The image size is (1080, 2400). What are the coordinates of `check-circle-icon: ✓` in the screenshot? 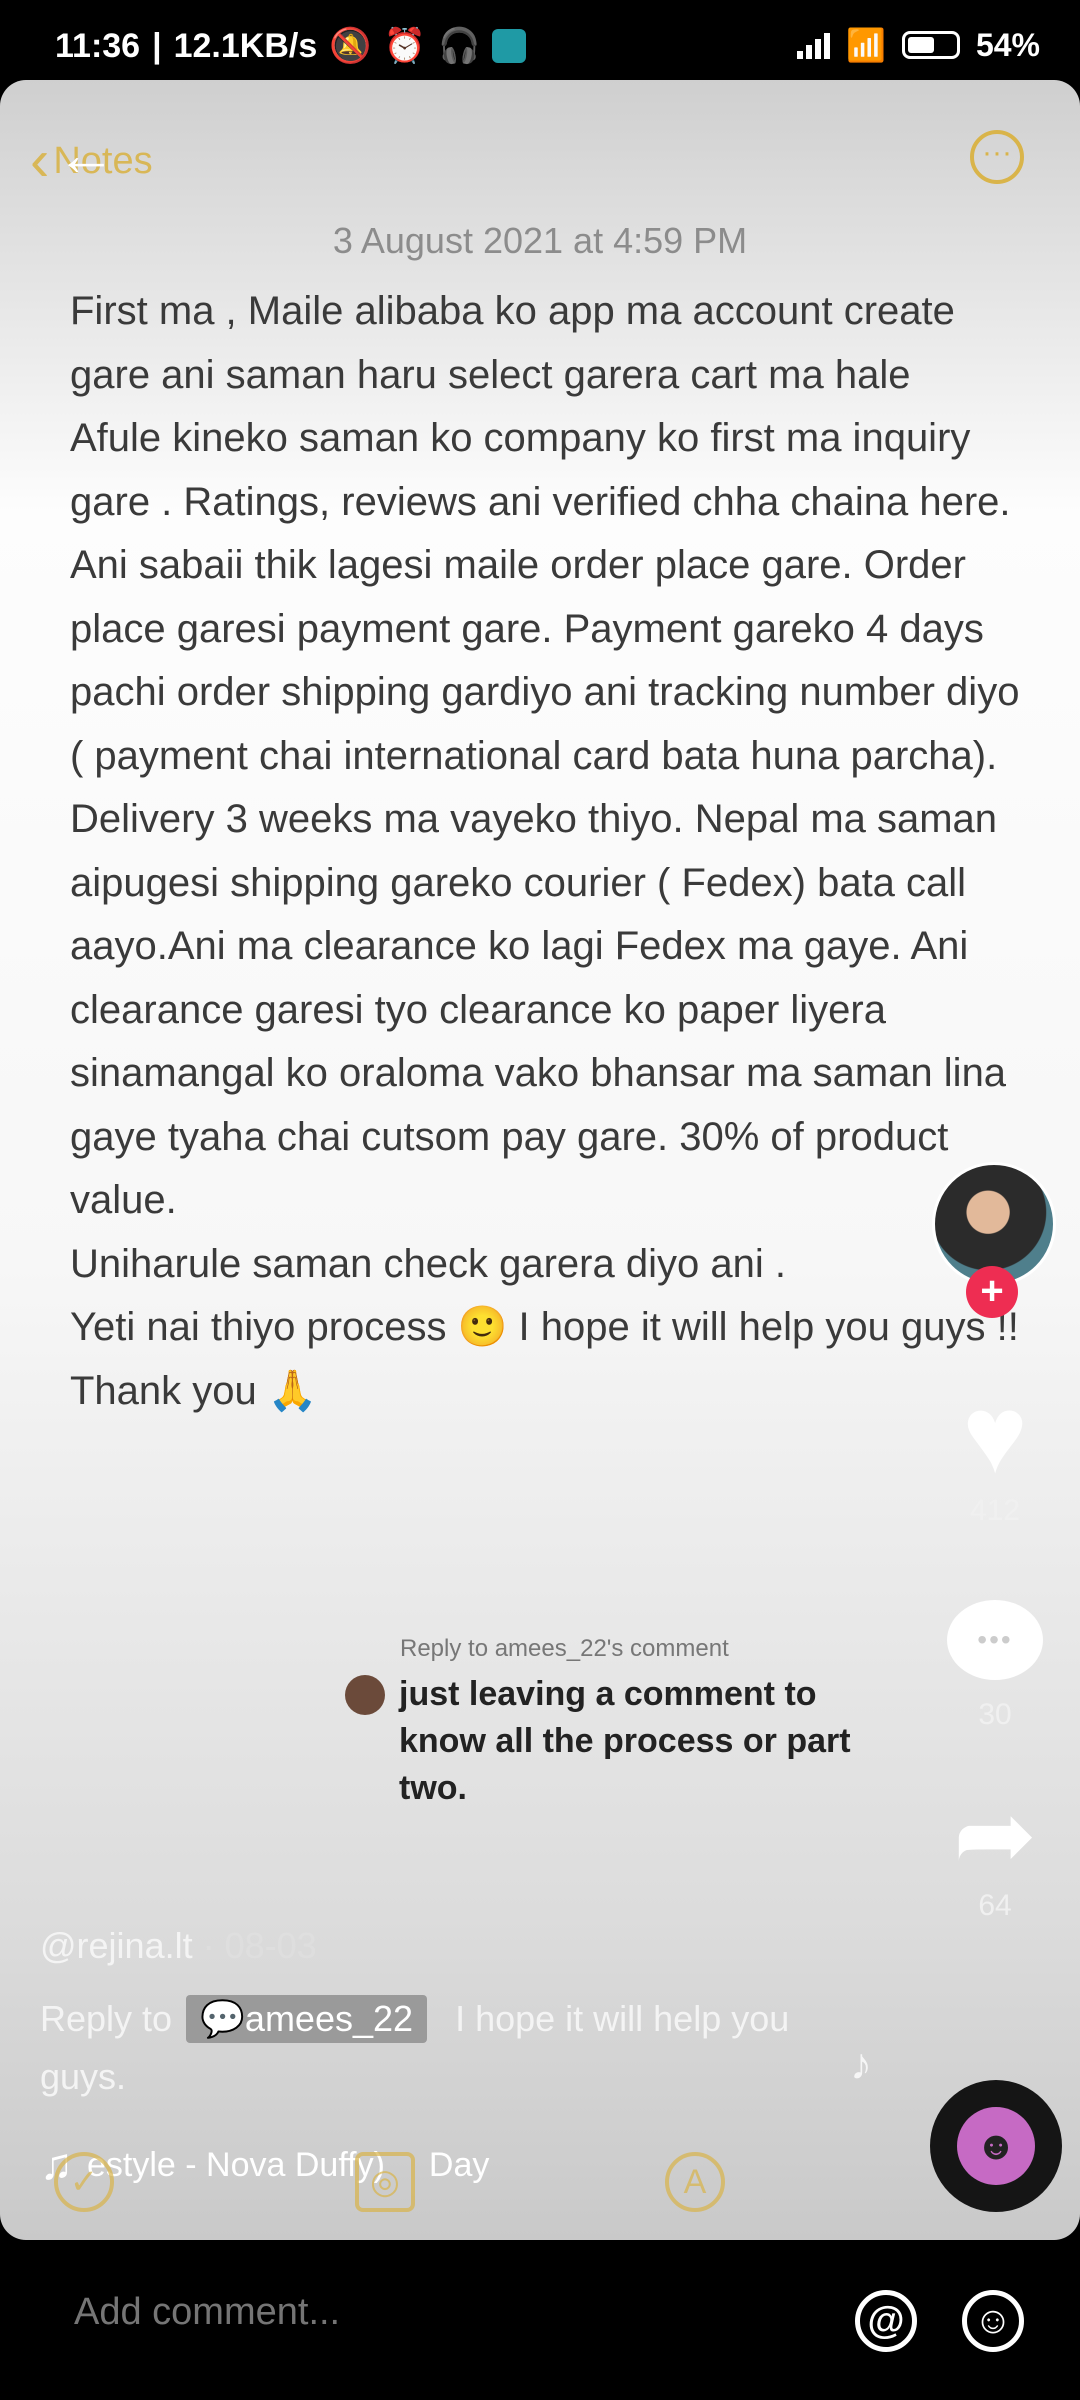 It's located at (84, 2182).